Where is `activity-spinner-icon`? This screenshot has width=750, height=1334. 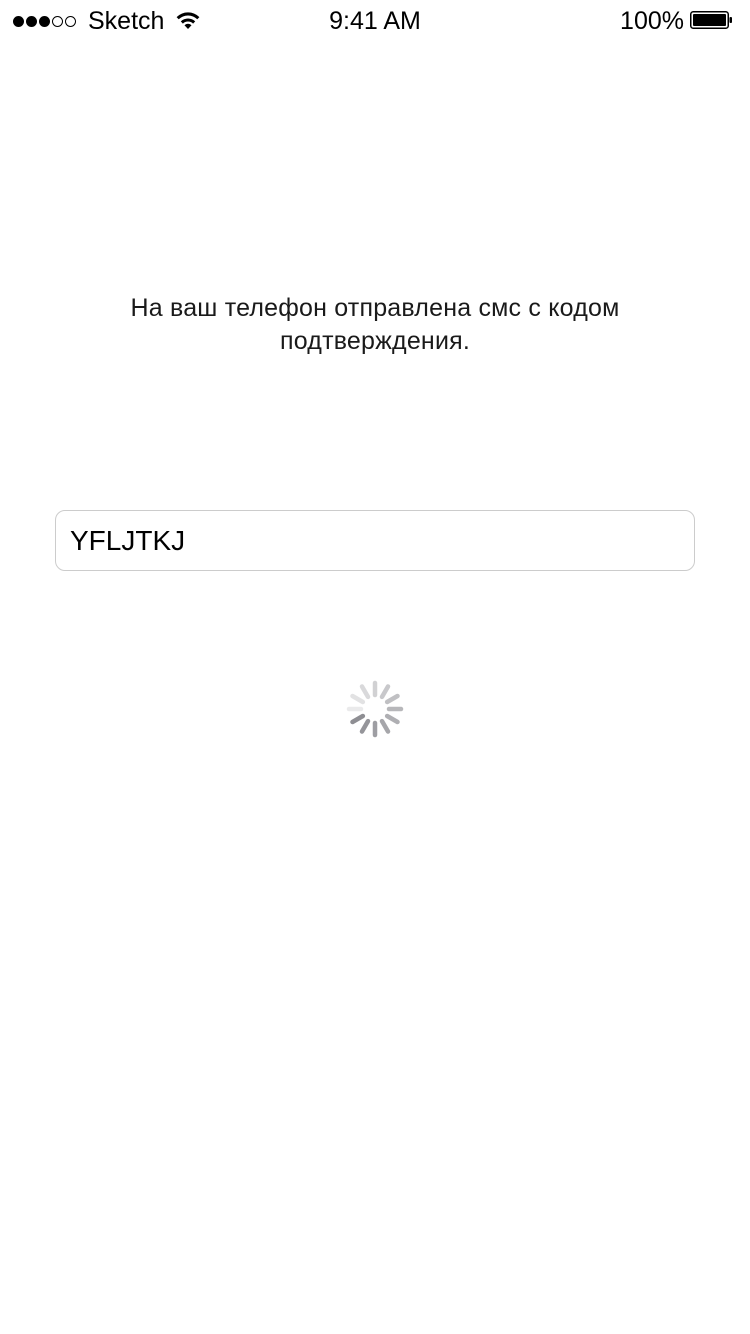 activity-spinner-icon is located at coordinates (375, 709).